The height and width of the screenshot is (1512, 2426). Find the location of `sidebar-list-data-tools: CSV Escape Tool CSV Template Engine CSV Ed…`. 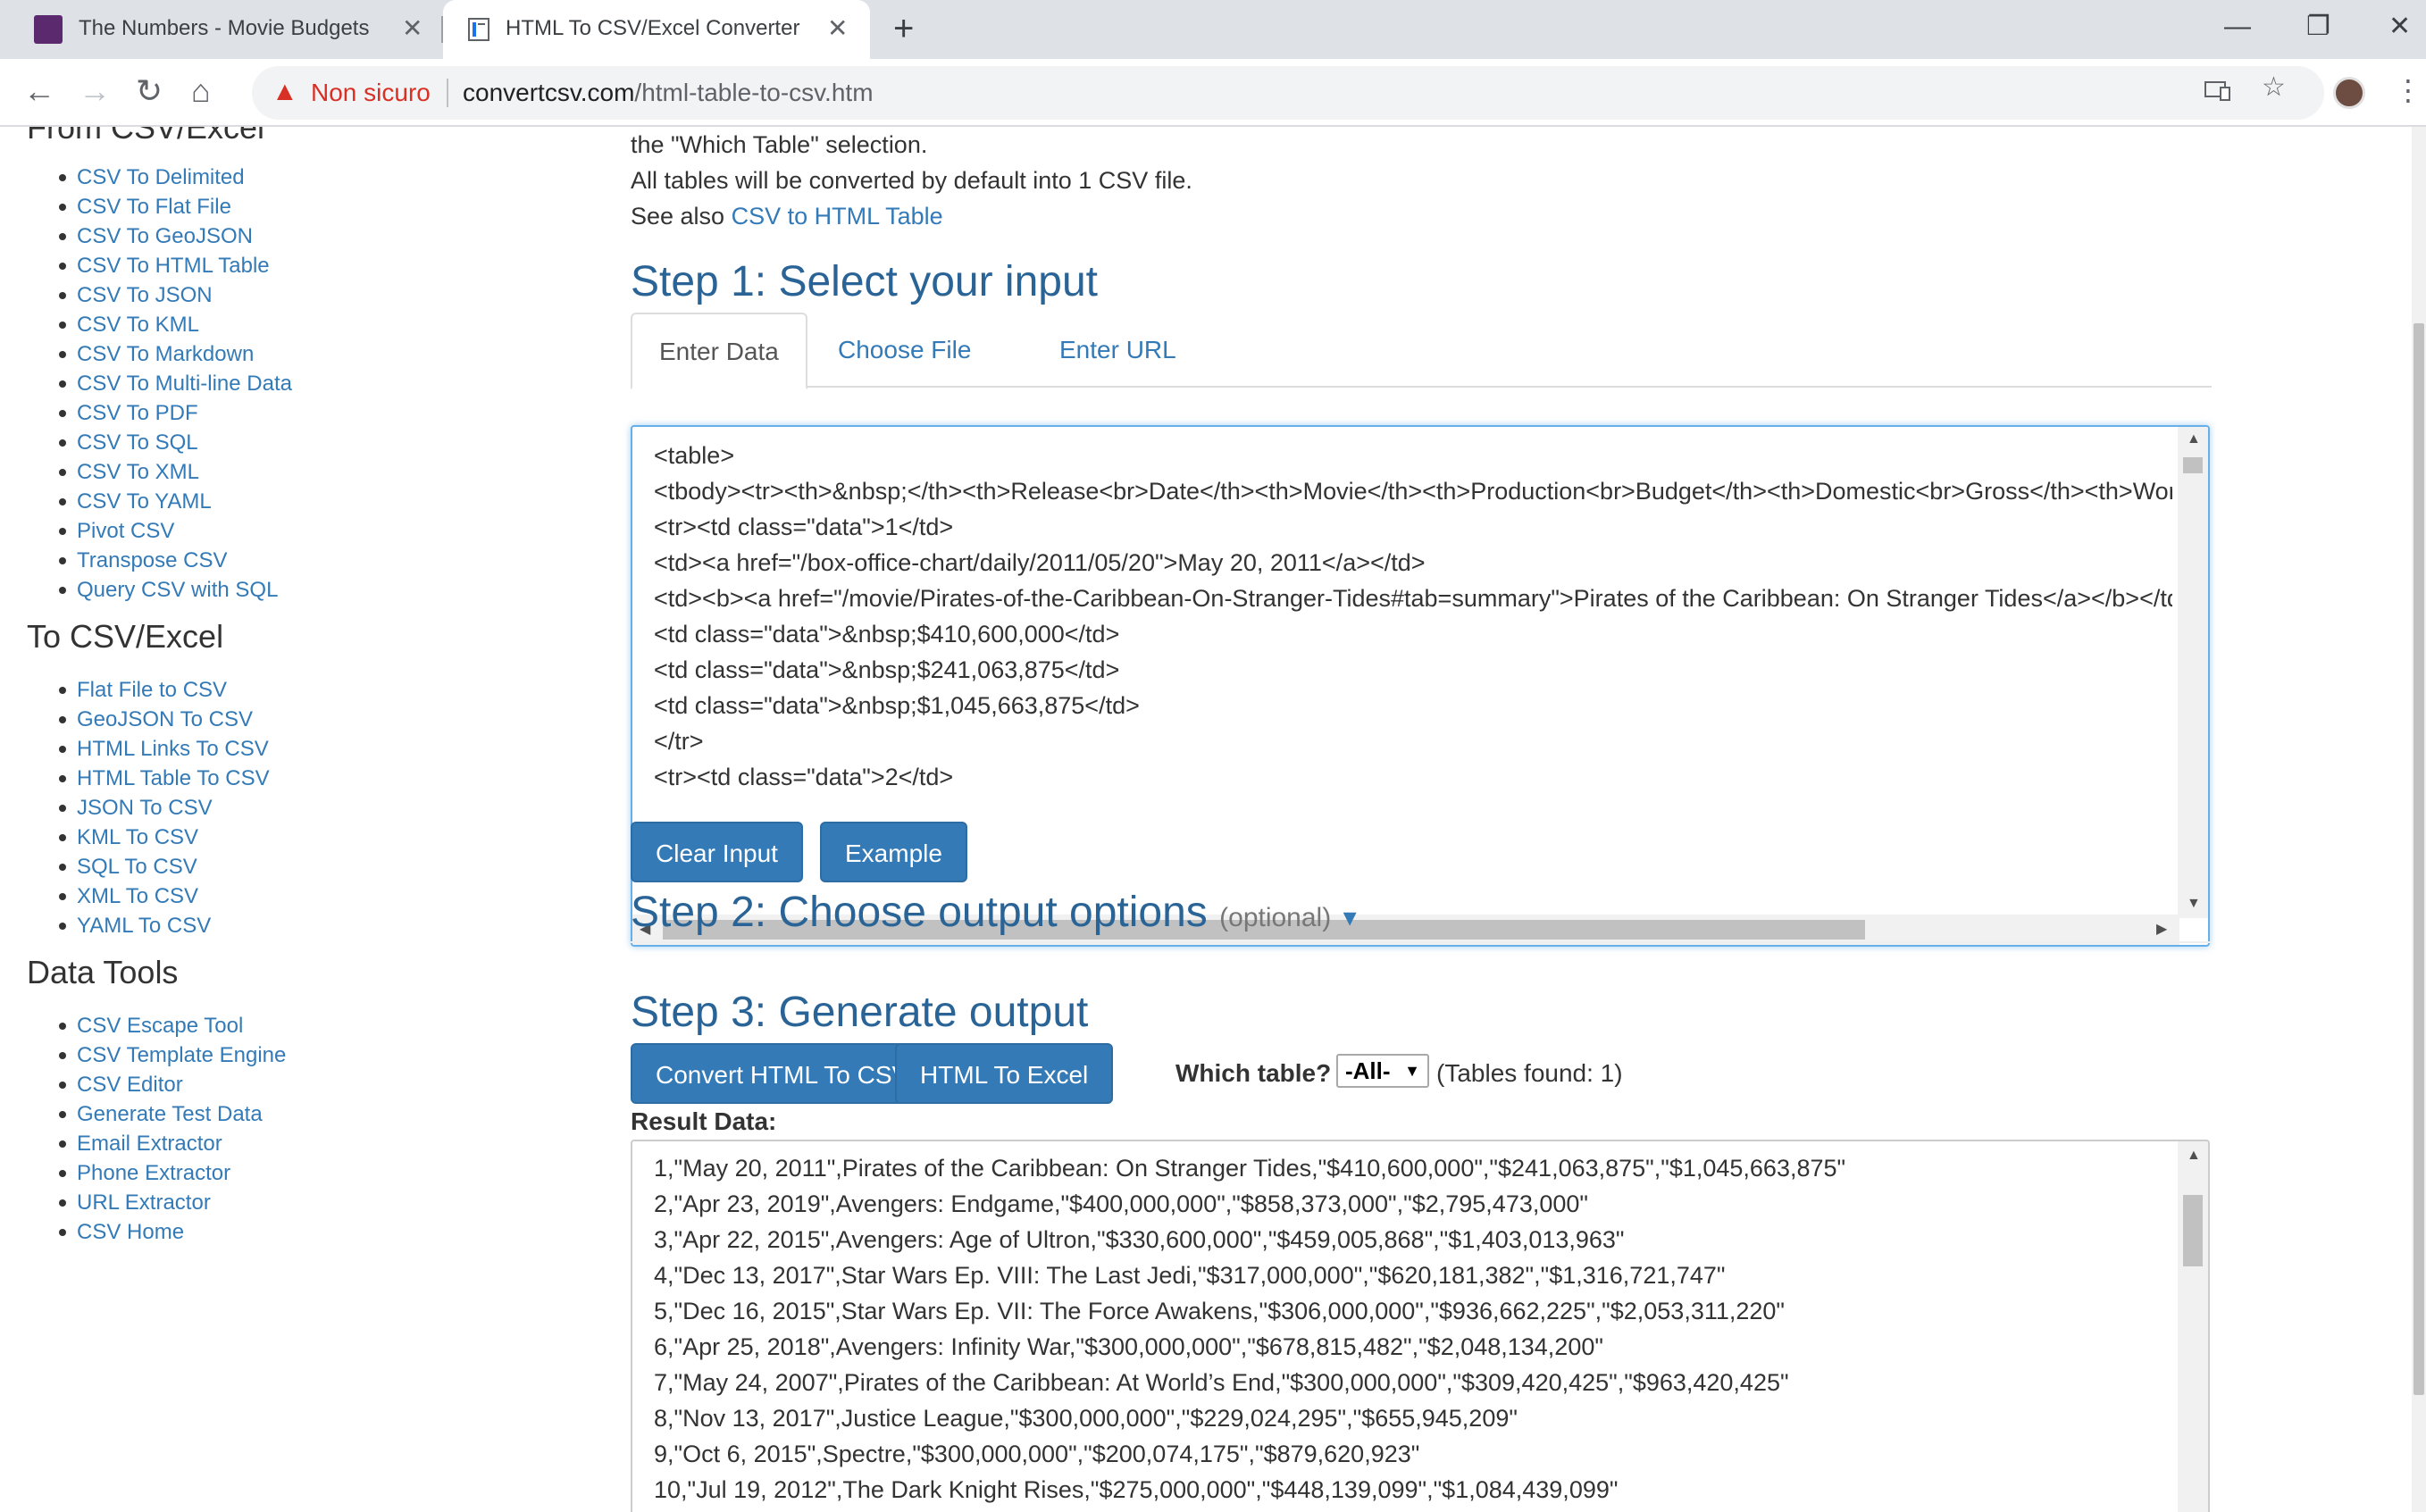

sidebar-list-data-tools: CSV Escape Tool CSV Template Engine CSV Ed… is located at coordinates (172, 1129).